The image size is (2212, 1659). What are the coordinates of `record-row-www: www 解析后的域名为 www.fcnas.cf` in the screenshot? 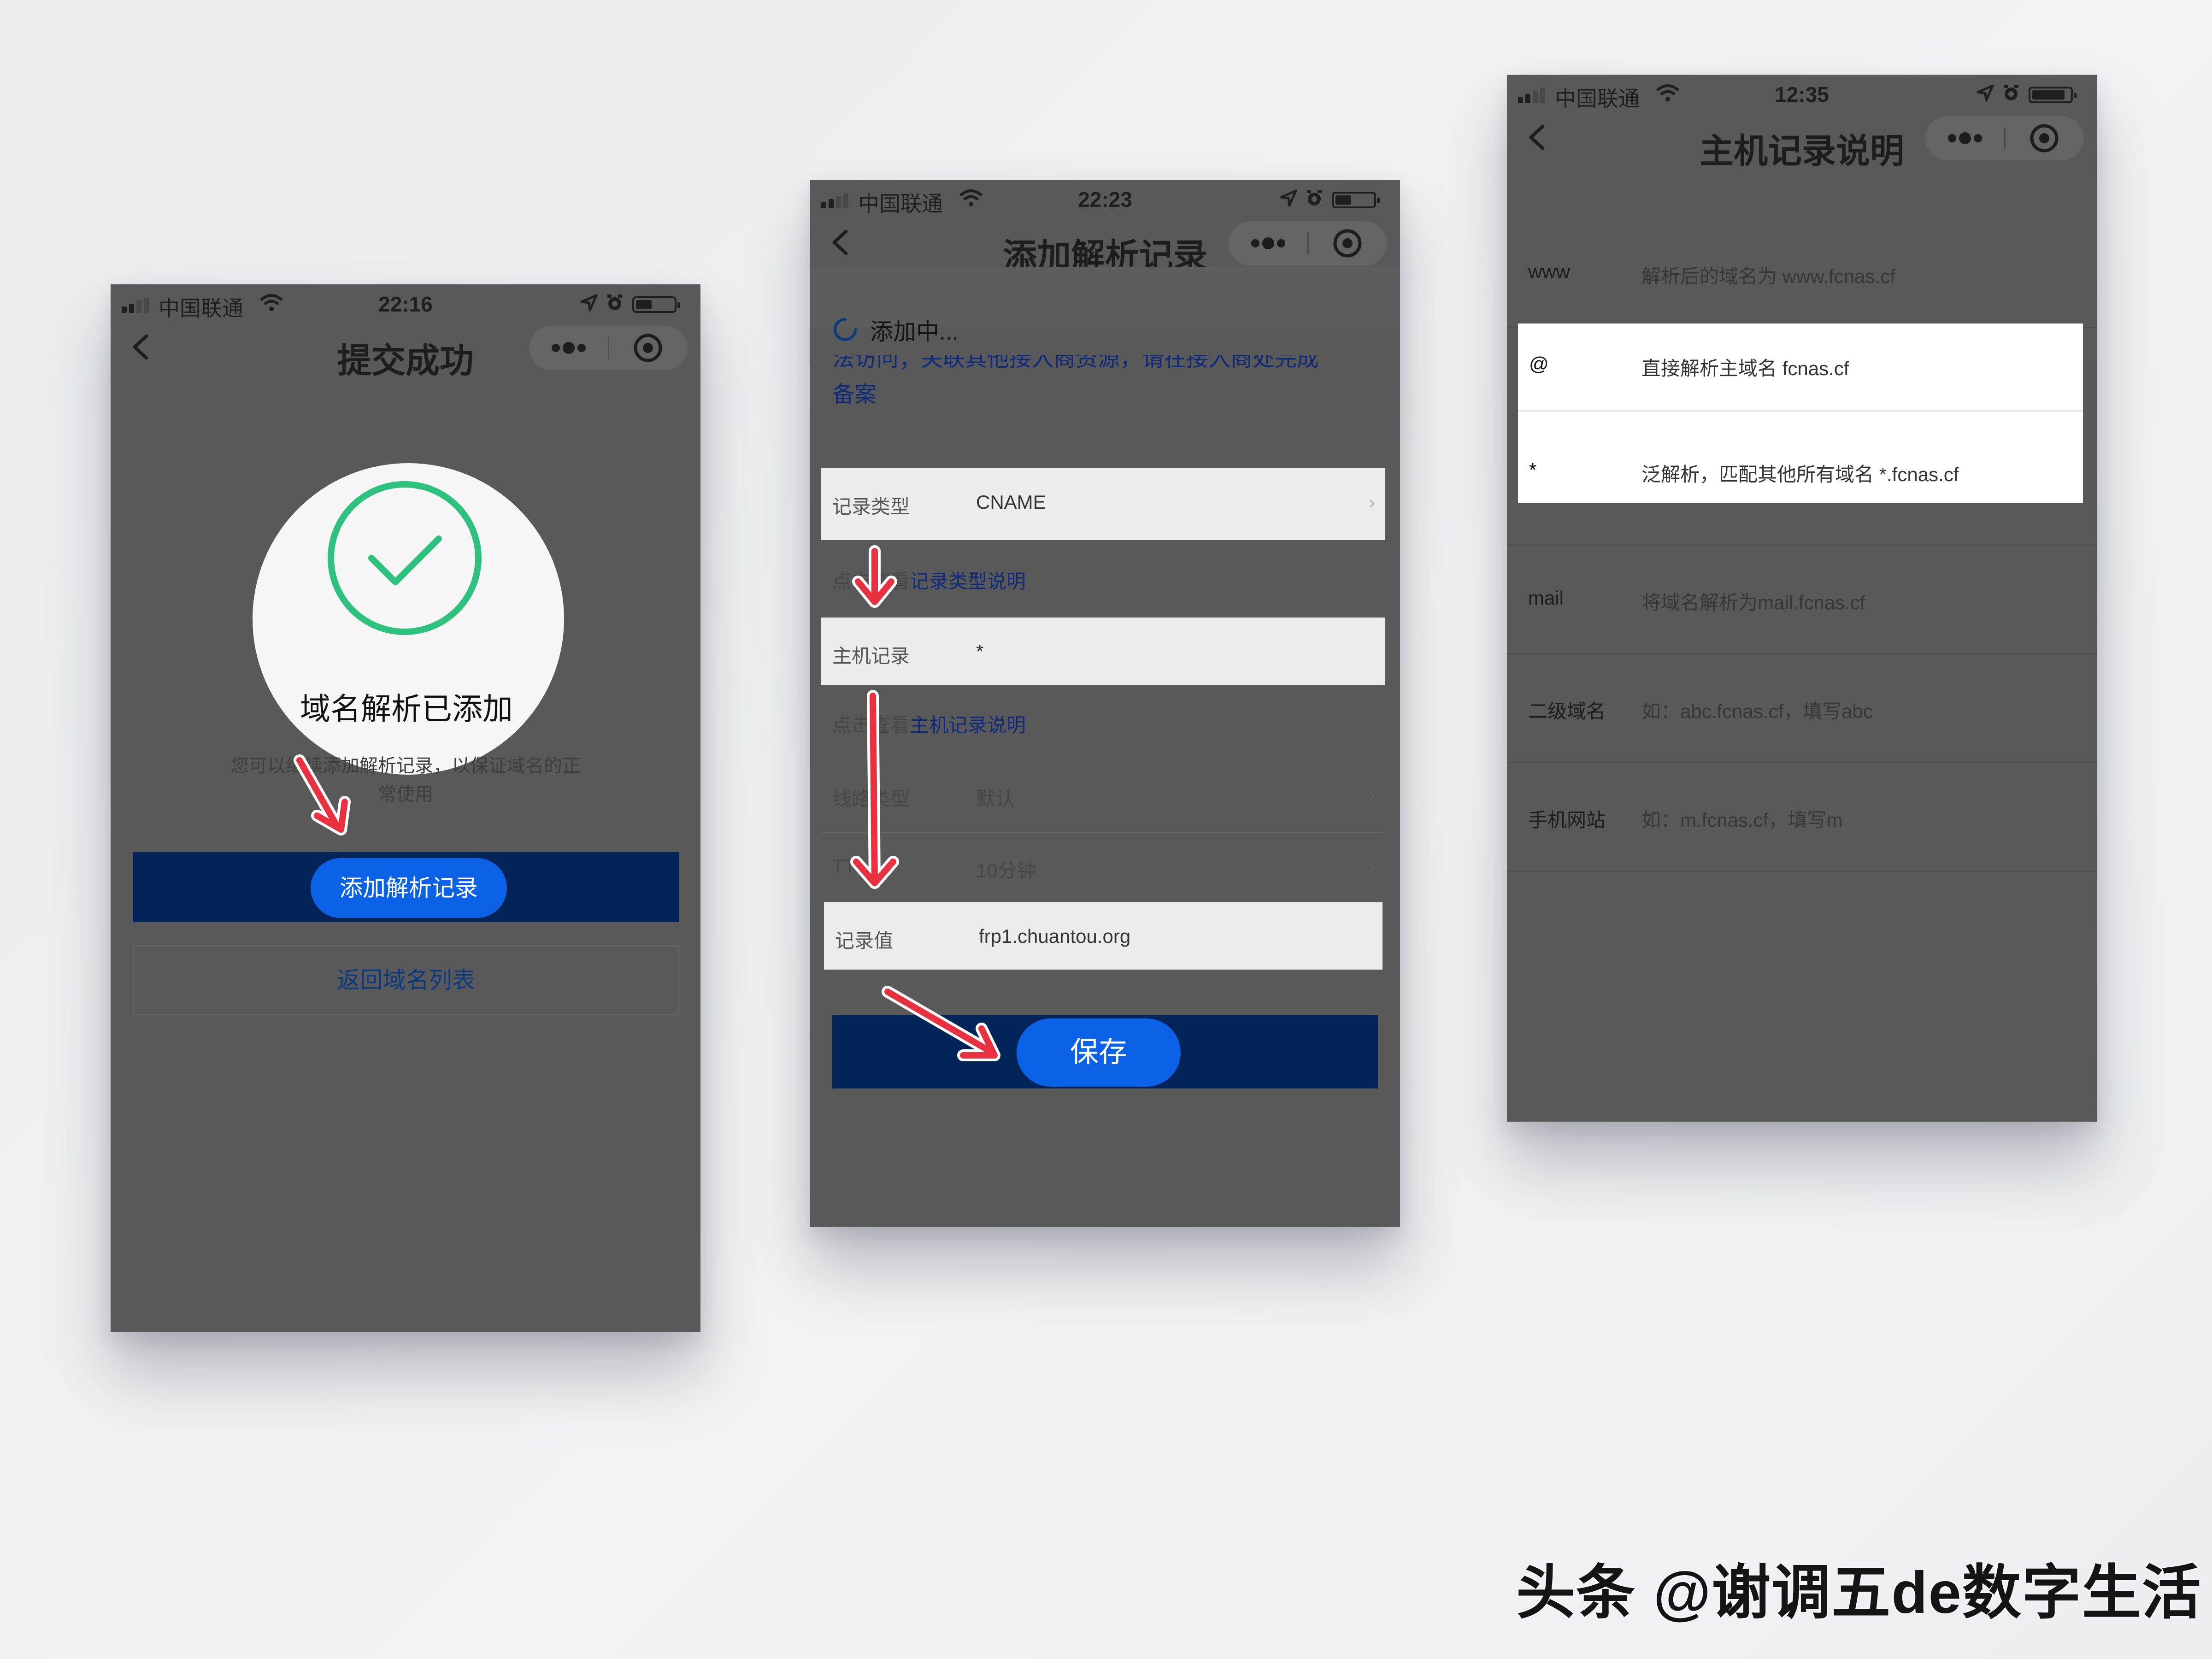 It's located at (1802, 273).